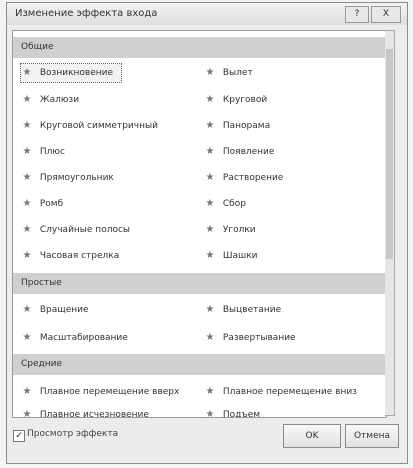  What do you see at coordinates (239, 152) in the screenshot?
I see `effect-item: ★ Появление` at bounding box center [239, 152].